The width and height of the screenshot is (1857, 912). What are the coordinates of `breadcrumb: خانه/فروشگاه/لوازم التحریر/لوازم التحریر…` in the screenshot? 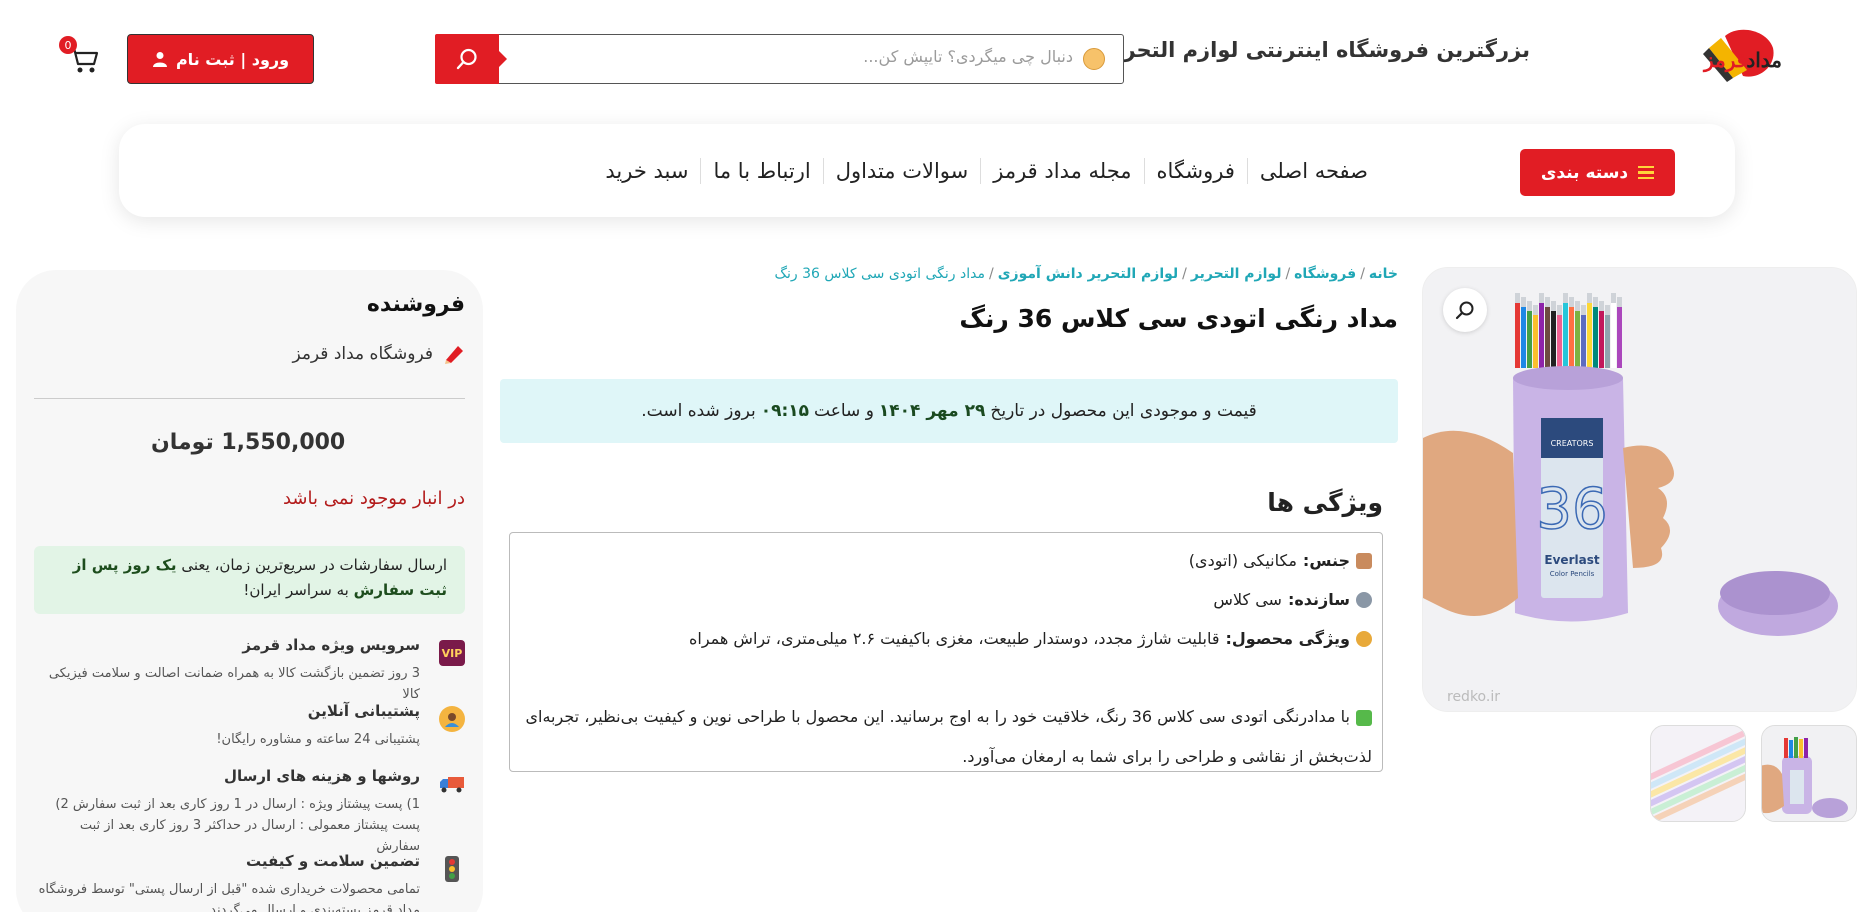 It's located at (1087, 274).